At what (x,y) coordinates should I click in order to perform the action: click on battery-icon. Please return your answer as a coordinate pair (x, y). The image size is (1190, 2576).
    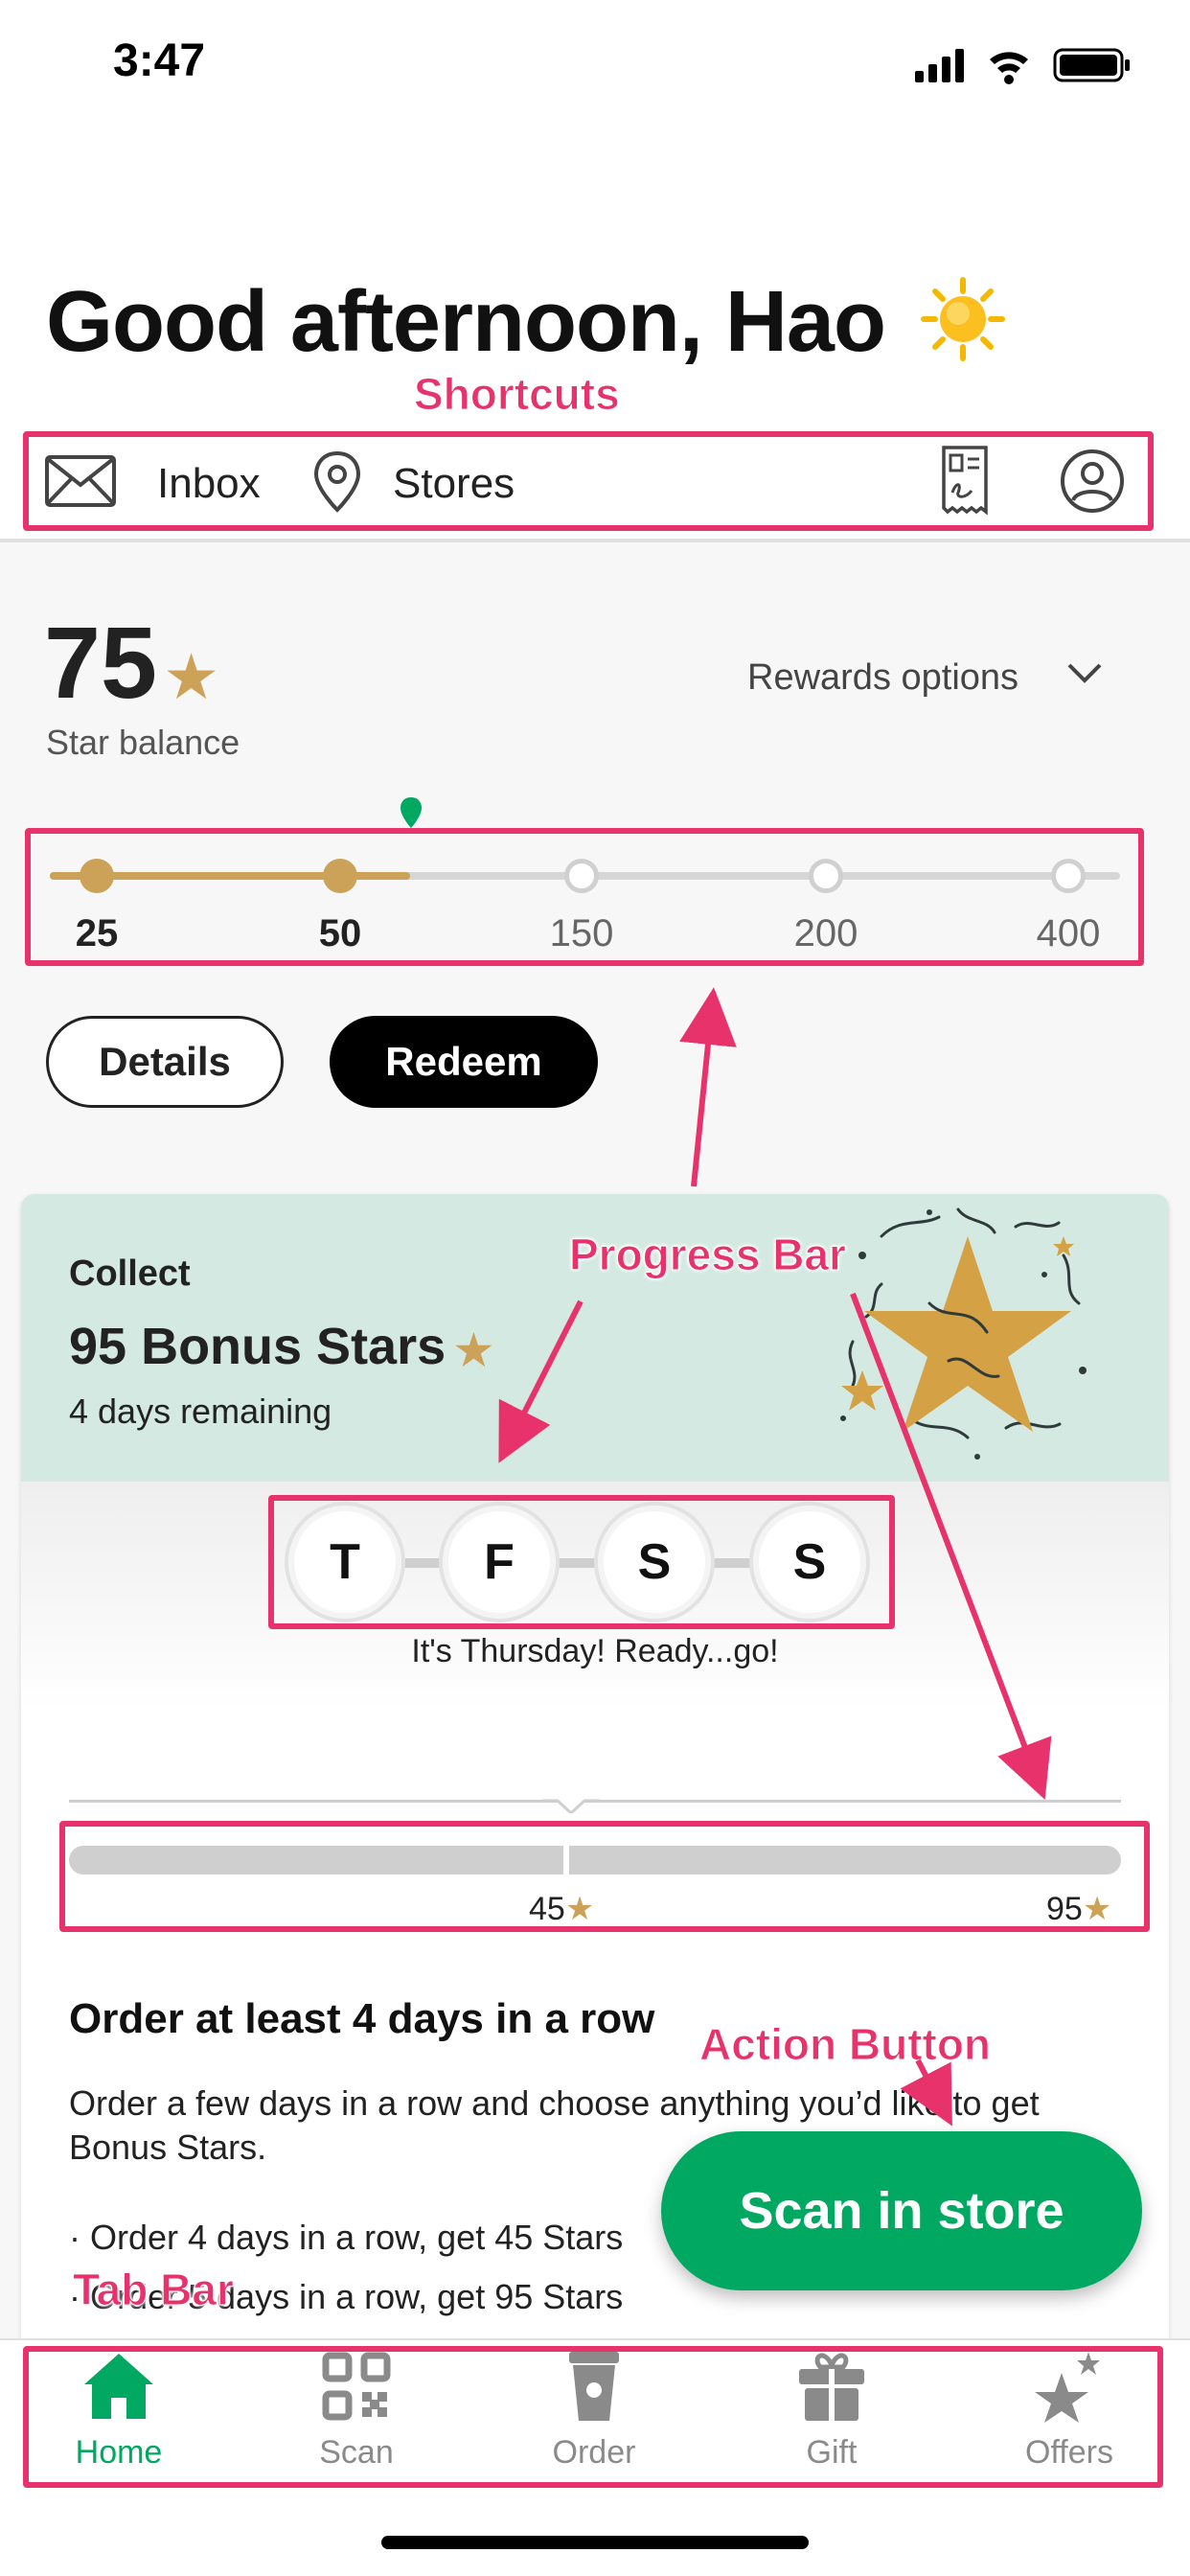
    Looking at the image, I should click on (1092, 65).